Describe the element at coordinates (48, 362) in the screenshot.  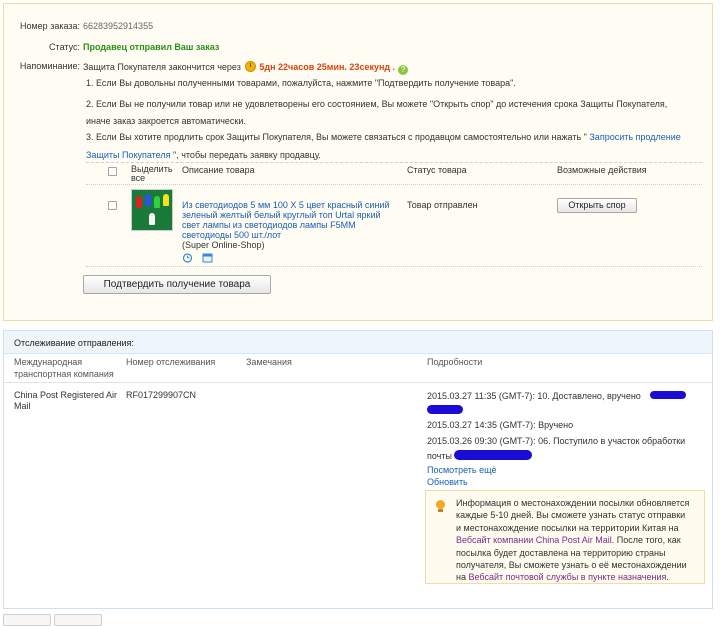
I see `col-company-line1: Международная` at that location.